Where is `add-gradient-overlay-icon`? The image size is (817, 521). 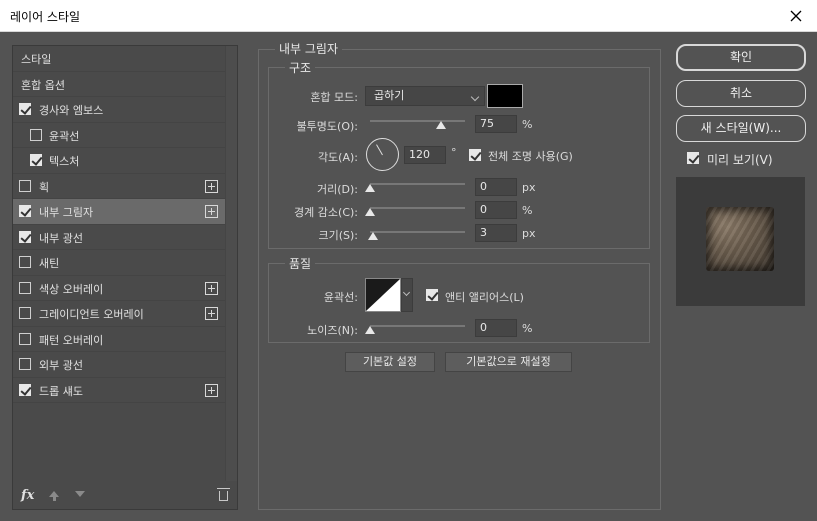 add-gradient-overlay-icon is located at coordinates (211, 313).